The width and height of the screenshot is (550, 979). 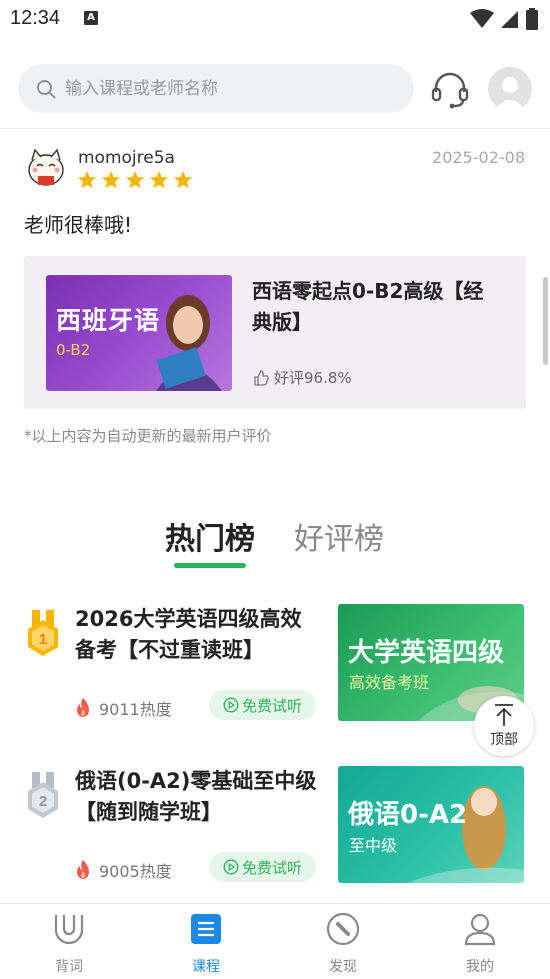 I want to click on nav-item-profile: 我的, so click(x=480, y=944).